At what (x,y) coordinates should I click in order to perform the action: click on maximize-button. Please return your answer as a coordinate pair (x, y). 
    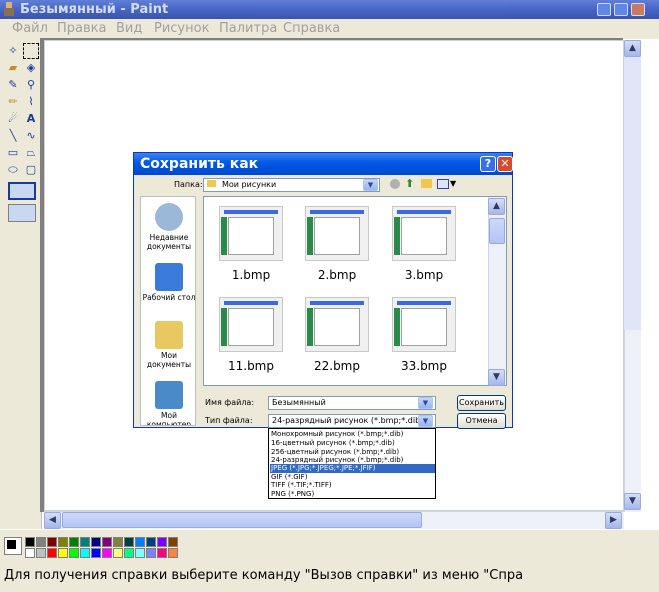
    Looking at the image, I should click on (621, 9).